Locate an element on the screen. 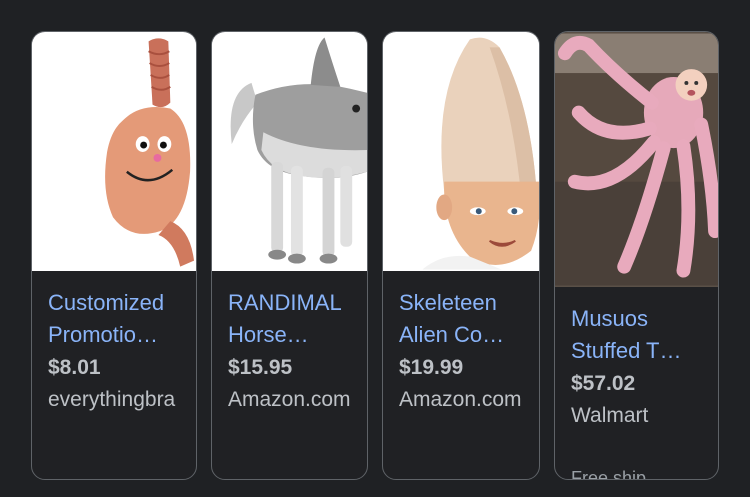 The height and width of the screenshot is (497, 750). product-info: Customized Promotio… $8.01 everythingbra is located at coordinates (114, 351).